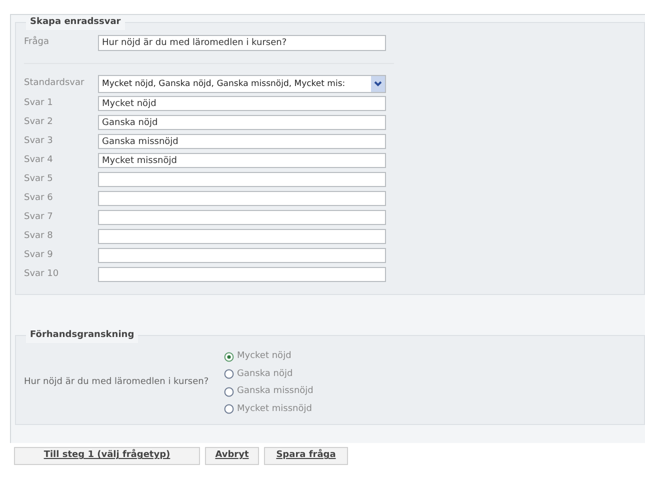 This screenshot has width=645, height=480. What do you see at coordinates (39, 122) in the screenshot?
I see `field-label: Svar 2` at bounding box center [39, 122].